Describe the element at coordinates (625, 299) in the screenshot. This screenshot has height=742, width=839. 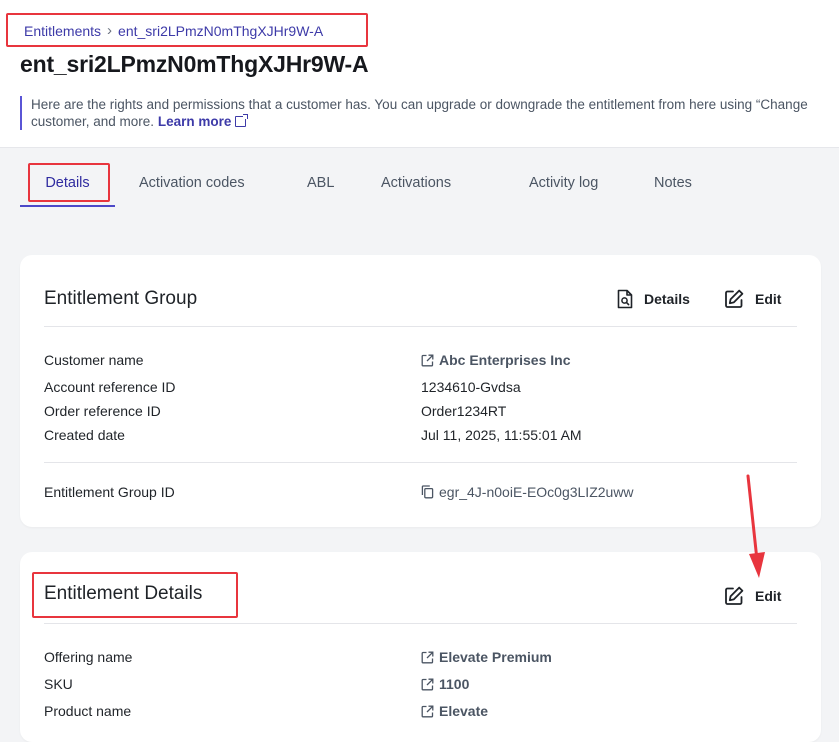
I see `document-search-icon` at that location.